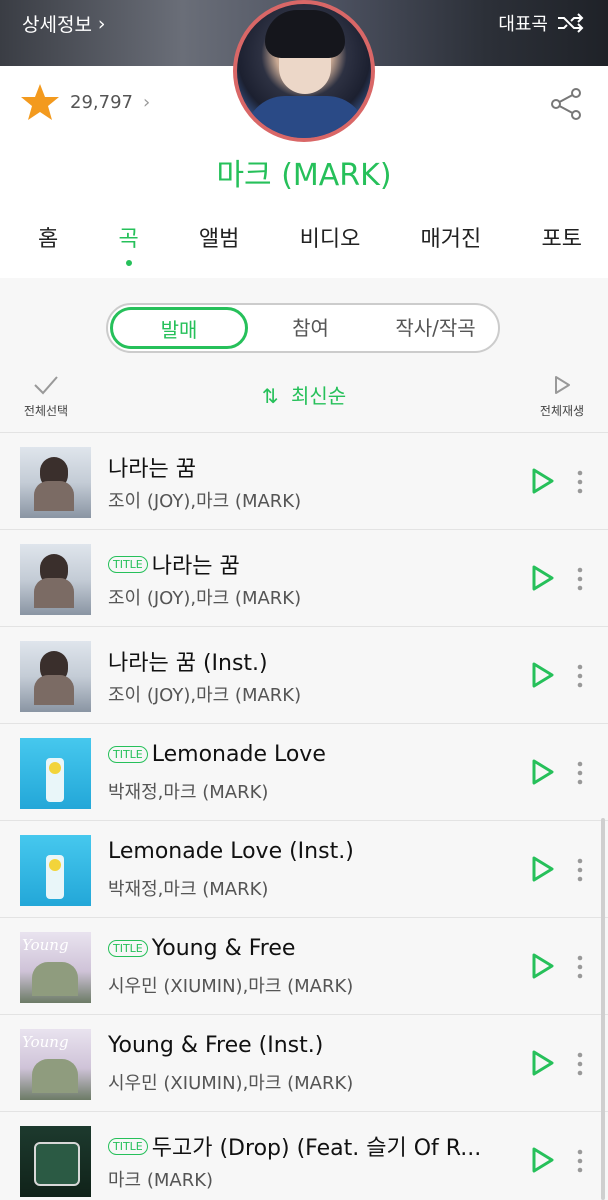 This screenshot has height=1200, width=608. What do you see at coordinates (304, 868) in the screenshot?
I see `song-row: Lemonade Love (Inst.) 박재정,마크 (MARK)` at bounding box center [304, 868].